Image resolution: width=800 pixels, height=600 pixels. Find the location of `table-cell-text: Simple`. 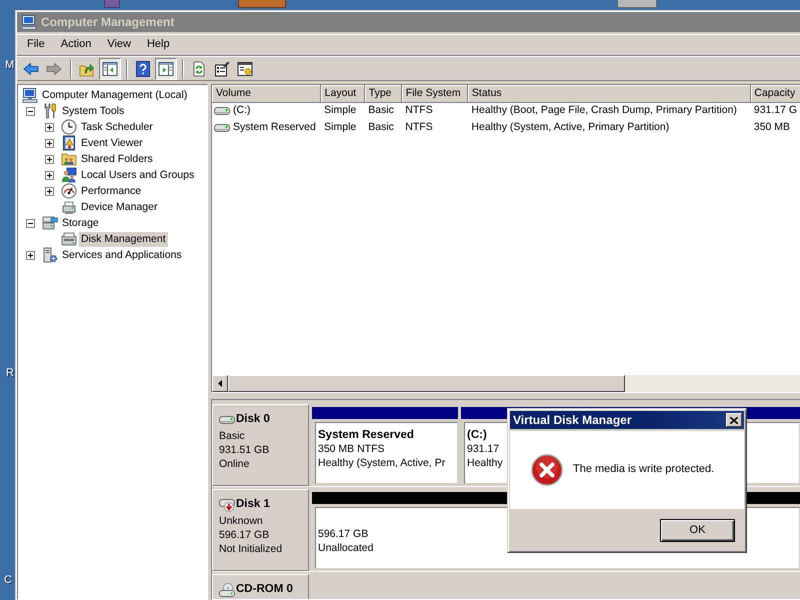

table-cell-text: Simple is located at coordinates (340, 127).